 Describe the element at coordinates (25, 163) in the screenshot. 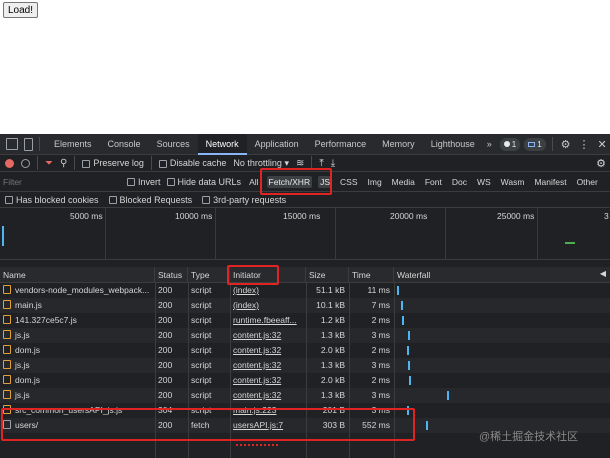

I see `clear-icon` at that location.